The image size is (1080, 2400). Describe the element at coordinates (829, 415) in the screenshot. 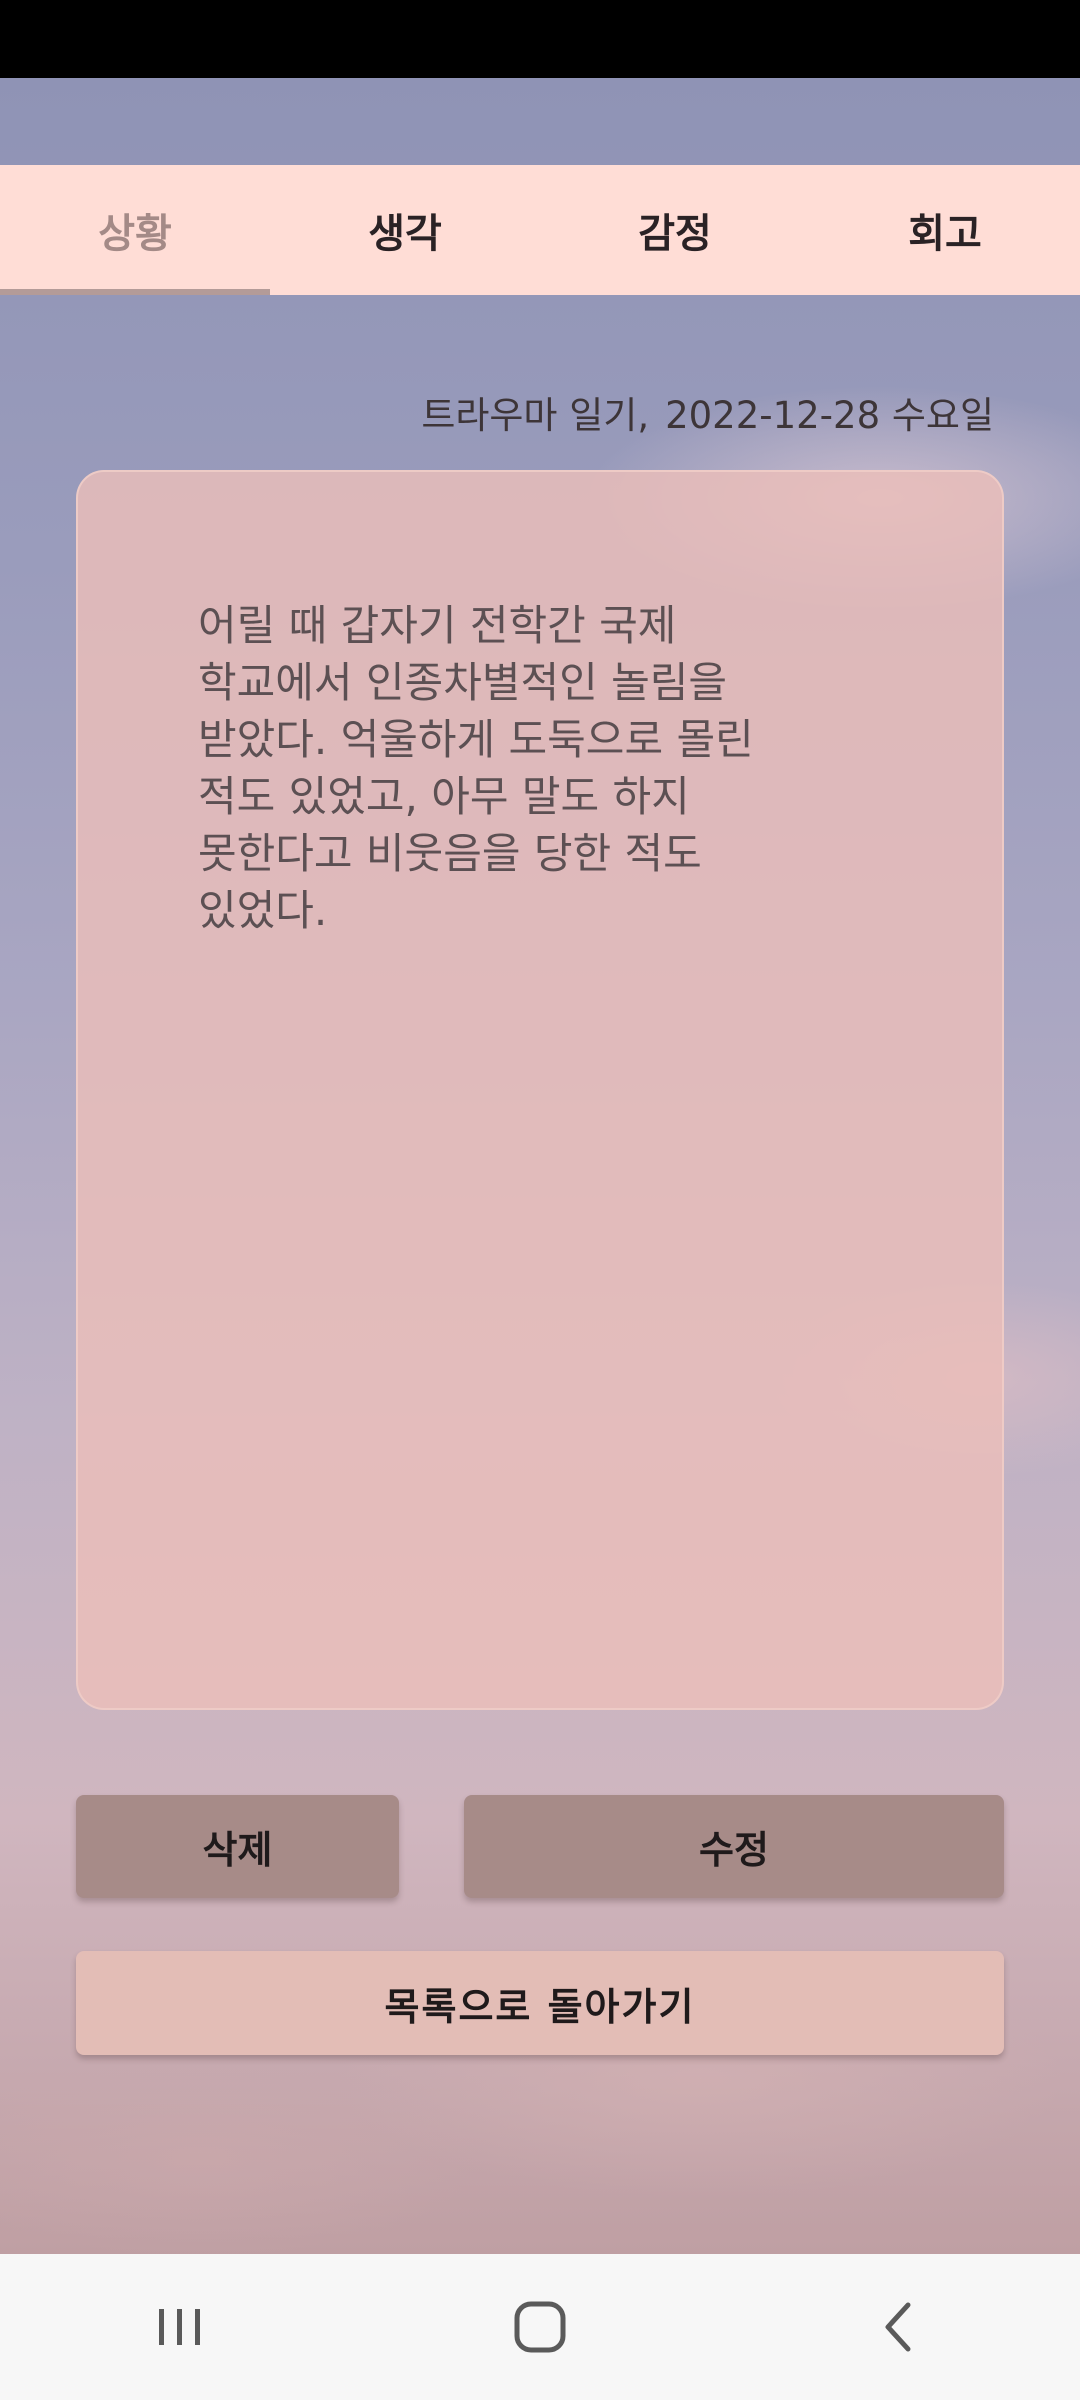

I see `entry-date: 2022-12-28 수요일` at that location.